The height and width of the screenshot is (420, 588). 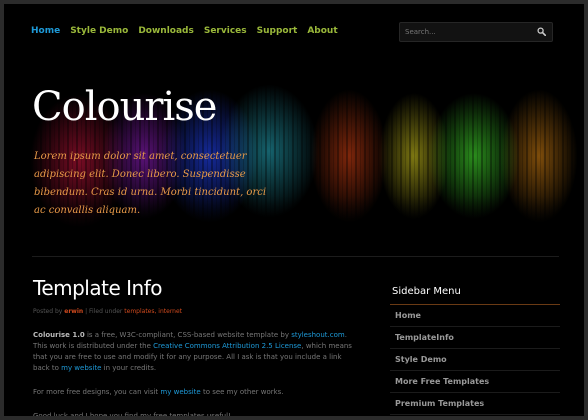 I want to click on paragraph-text: to see my other works., so click(x=242, y=392).